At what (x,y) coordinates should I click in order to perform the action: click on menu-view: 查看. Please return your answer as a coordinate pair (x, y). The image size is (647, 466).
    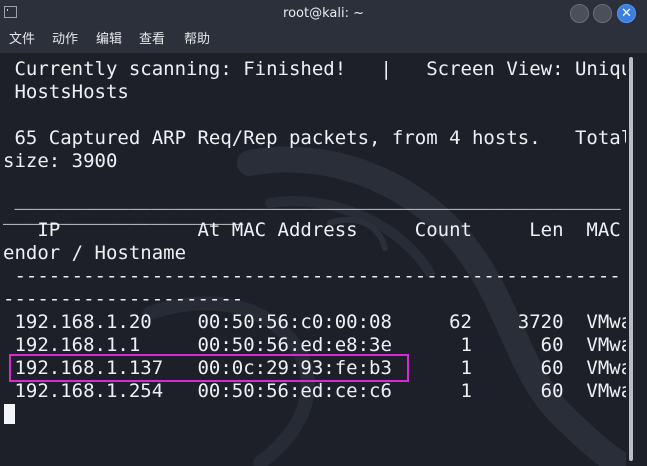
    Looking at the image, I should click on (152, 40).